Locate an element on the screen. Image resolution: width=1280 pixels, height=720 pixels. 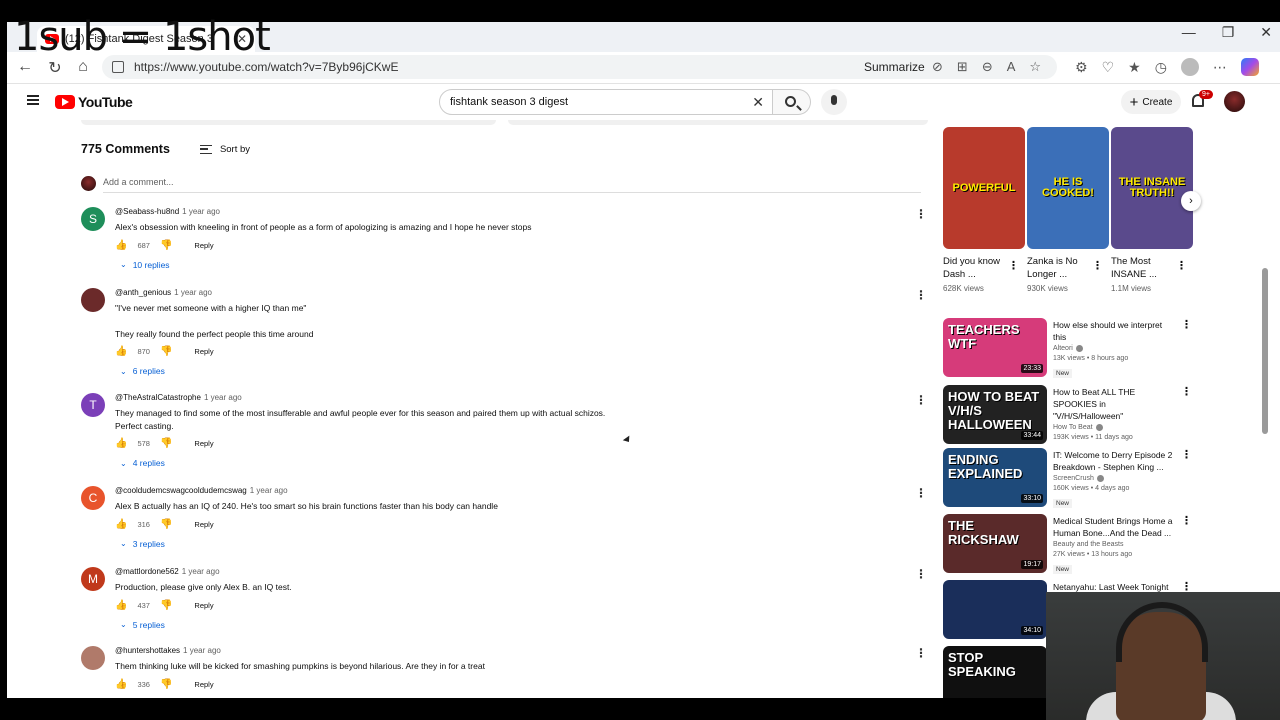
refresh-icon: ↻ is located at coordinates (55, 68).